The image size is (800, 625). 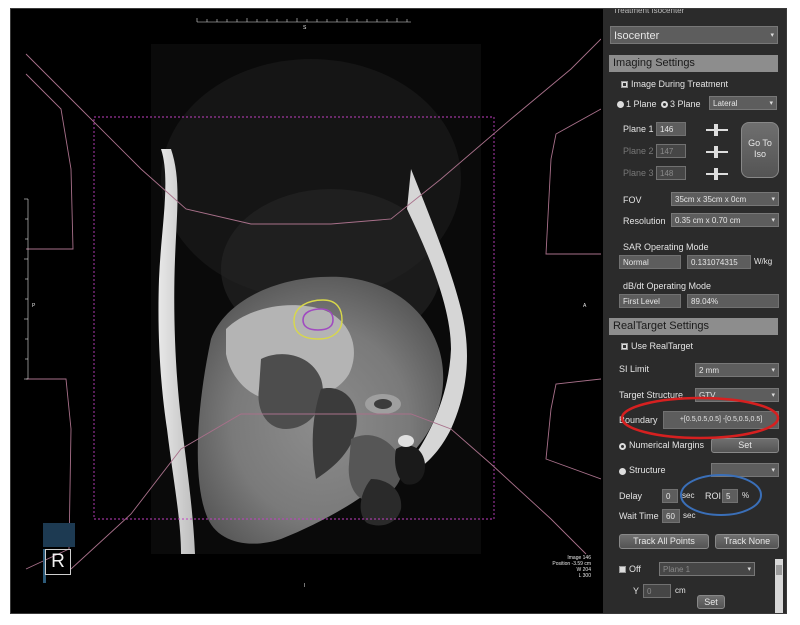 What do you see at coordinates (571, 567) in the screenshot?
I see `image-info-overlay: Image 146 Position -3.59 cm W 204 L 300` at bounding box center [571, 567].